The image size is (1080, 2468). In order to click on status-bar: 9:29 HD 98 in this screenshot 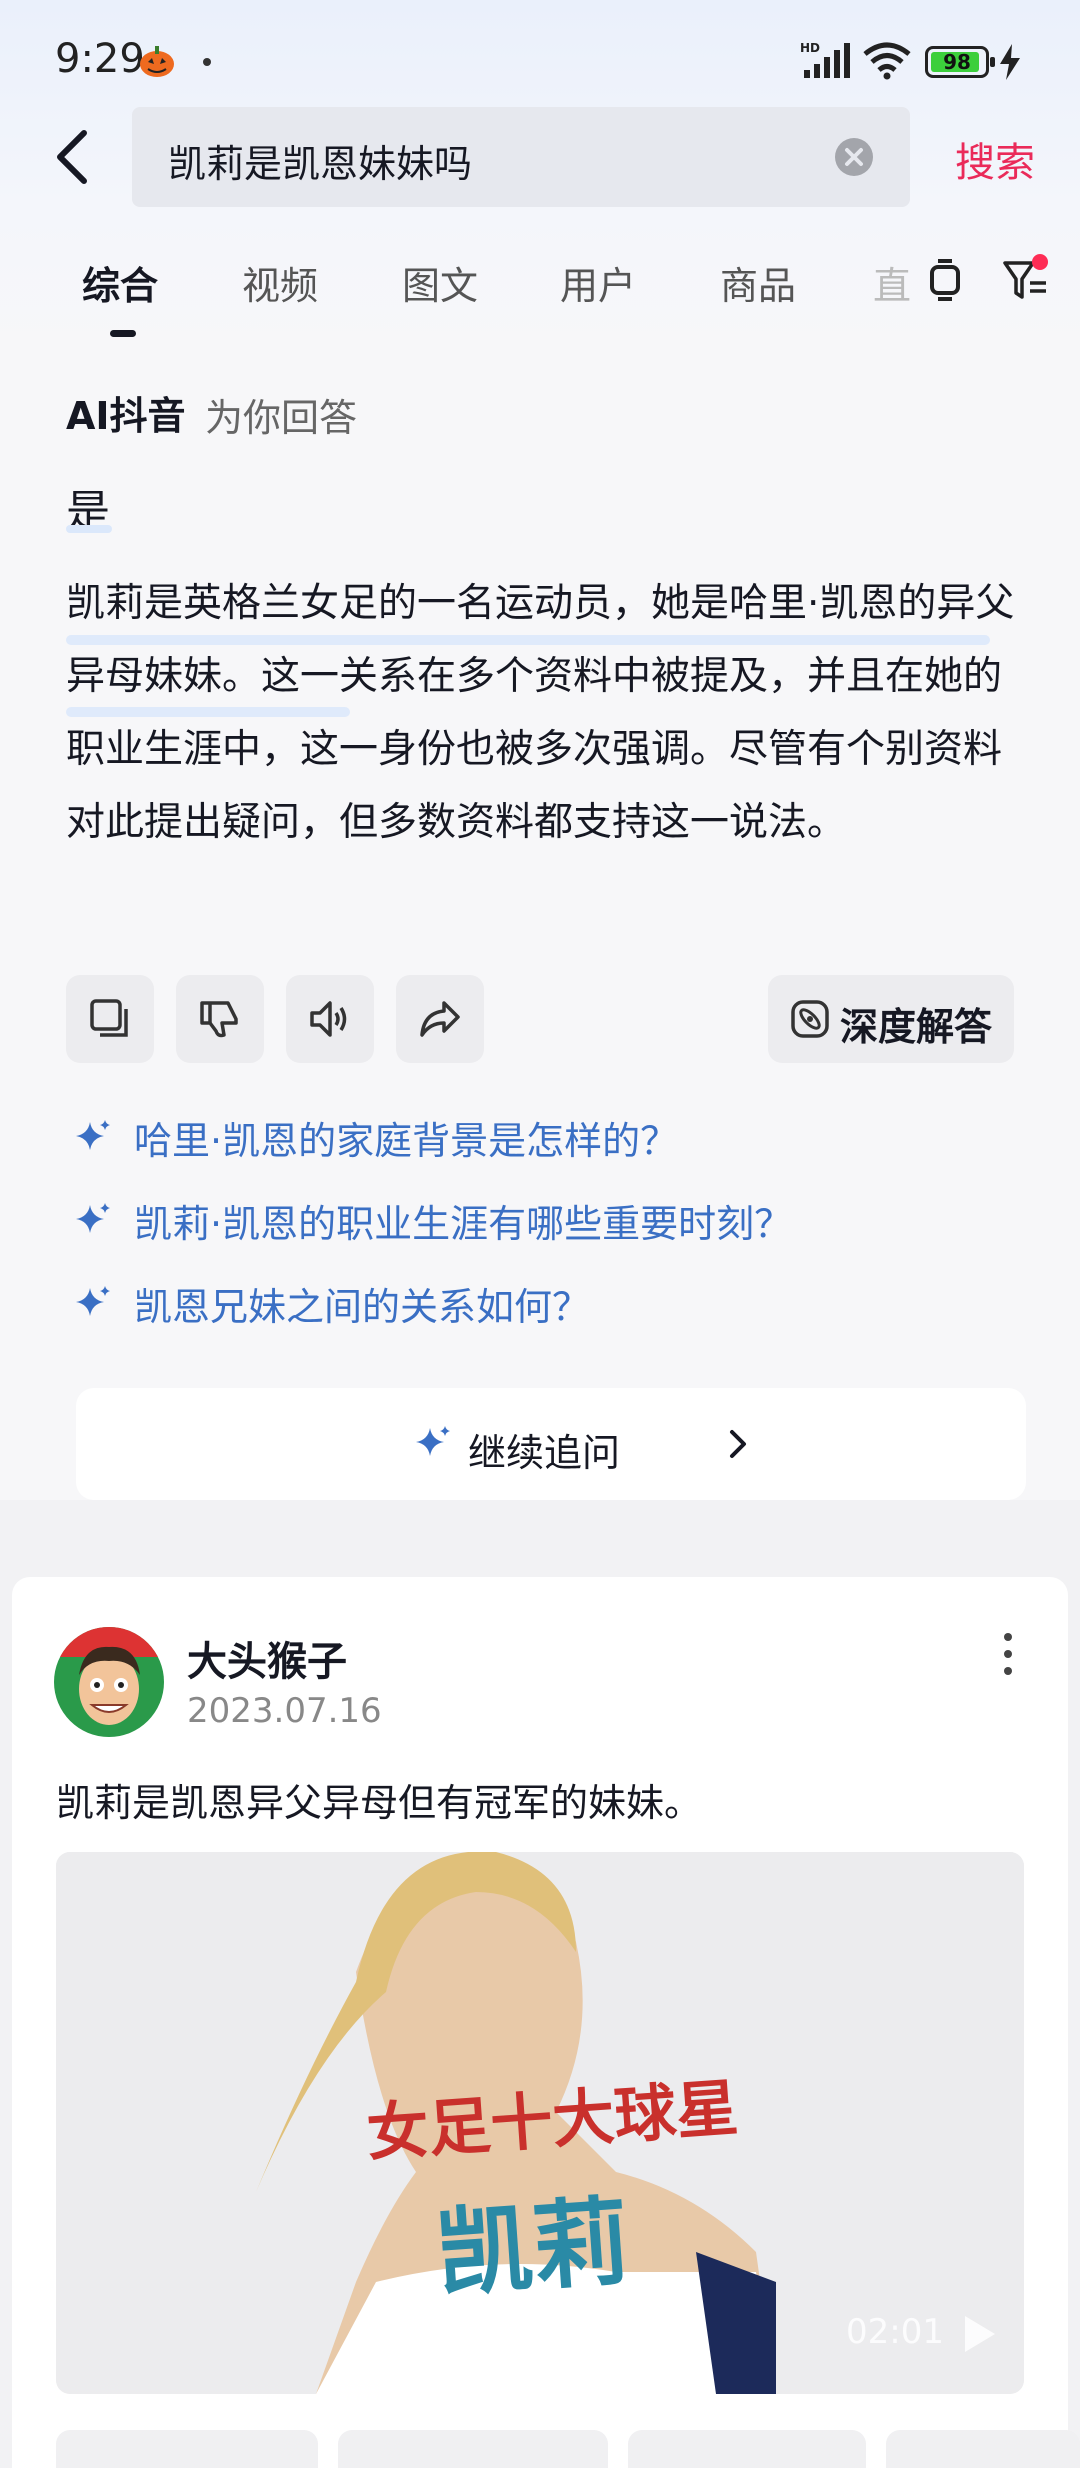, I will do `click(540, 60)`.